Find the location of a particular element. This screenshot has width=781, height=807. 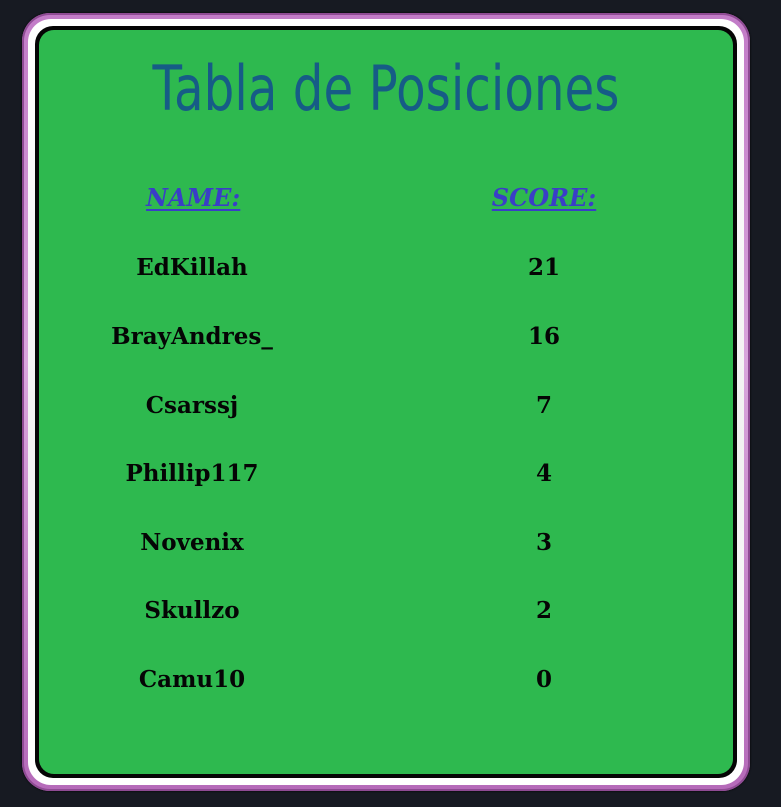

player-name: Phillip117 is located at coordinates (192, 473).